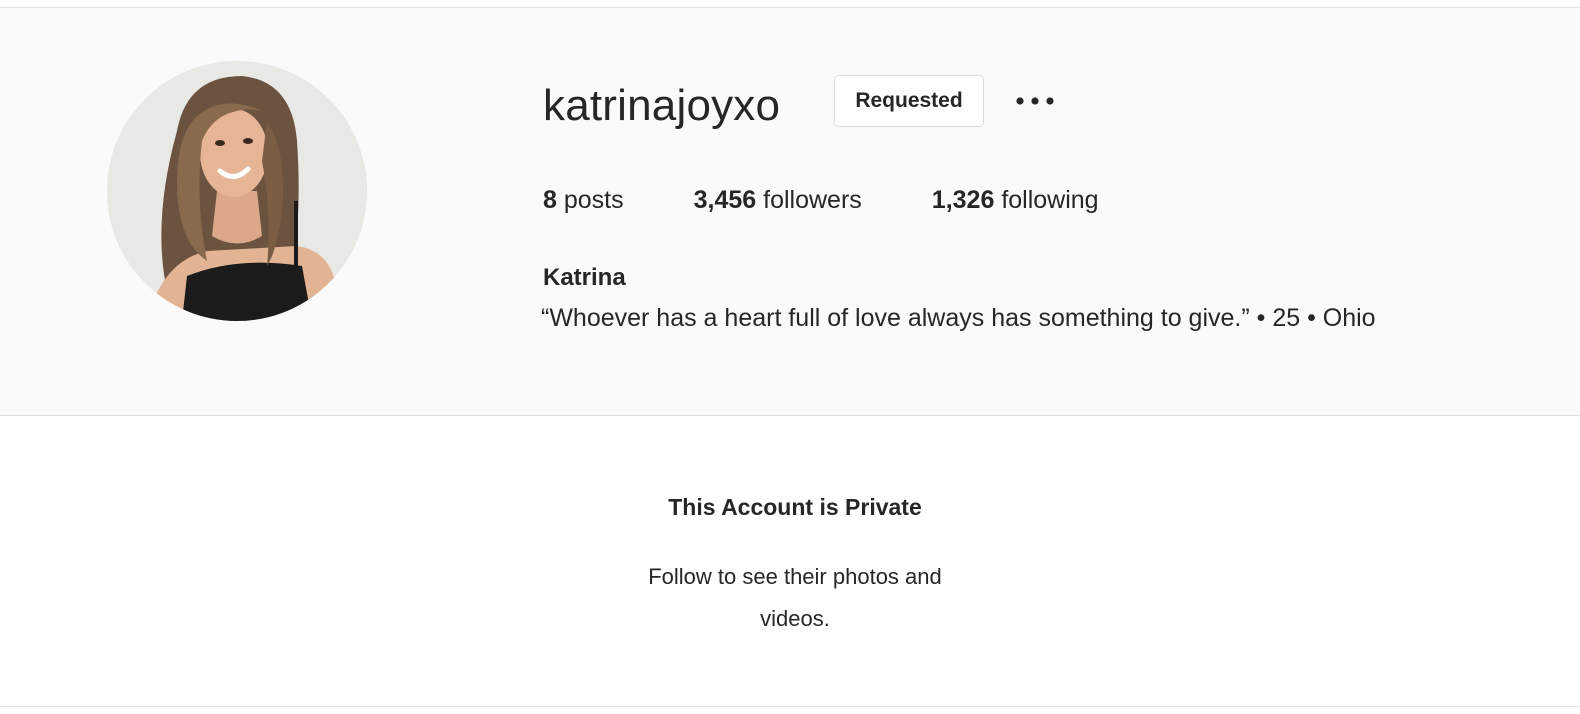  What do you see at coordinates (593, 200) in the screenshot?
I see `posts-label: posts` at bounding box center [593, 200].